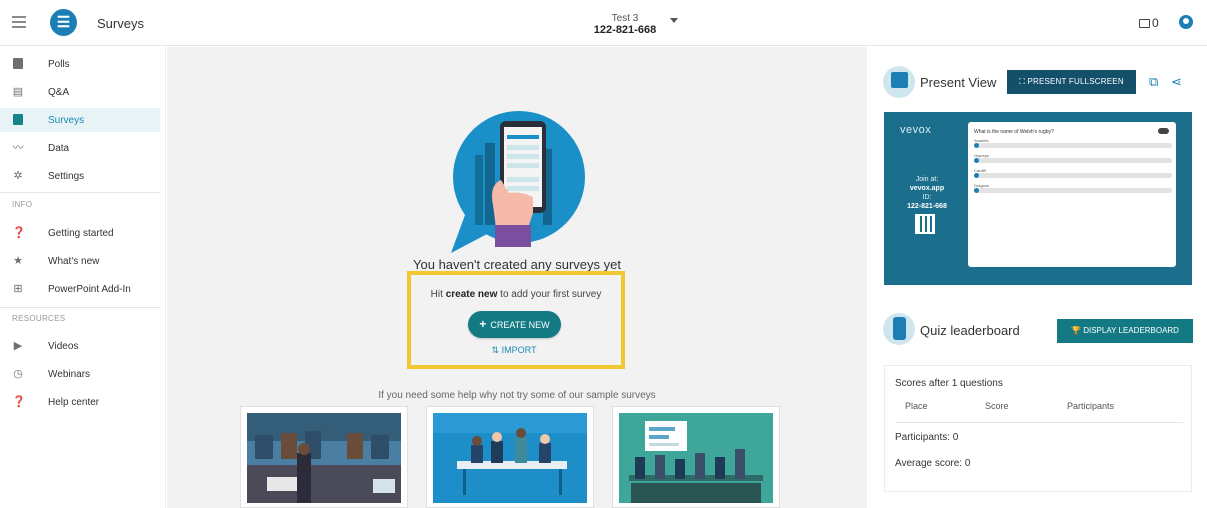 This screenshot has width=1207, height=508. Describe the element at coordinates (18, 92) in the screenshot. I see `qa-icon: ▤` at that location.